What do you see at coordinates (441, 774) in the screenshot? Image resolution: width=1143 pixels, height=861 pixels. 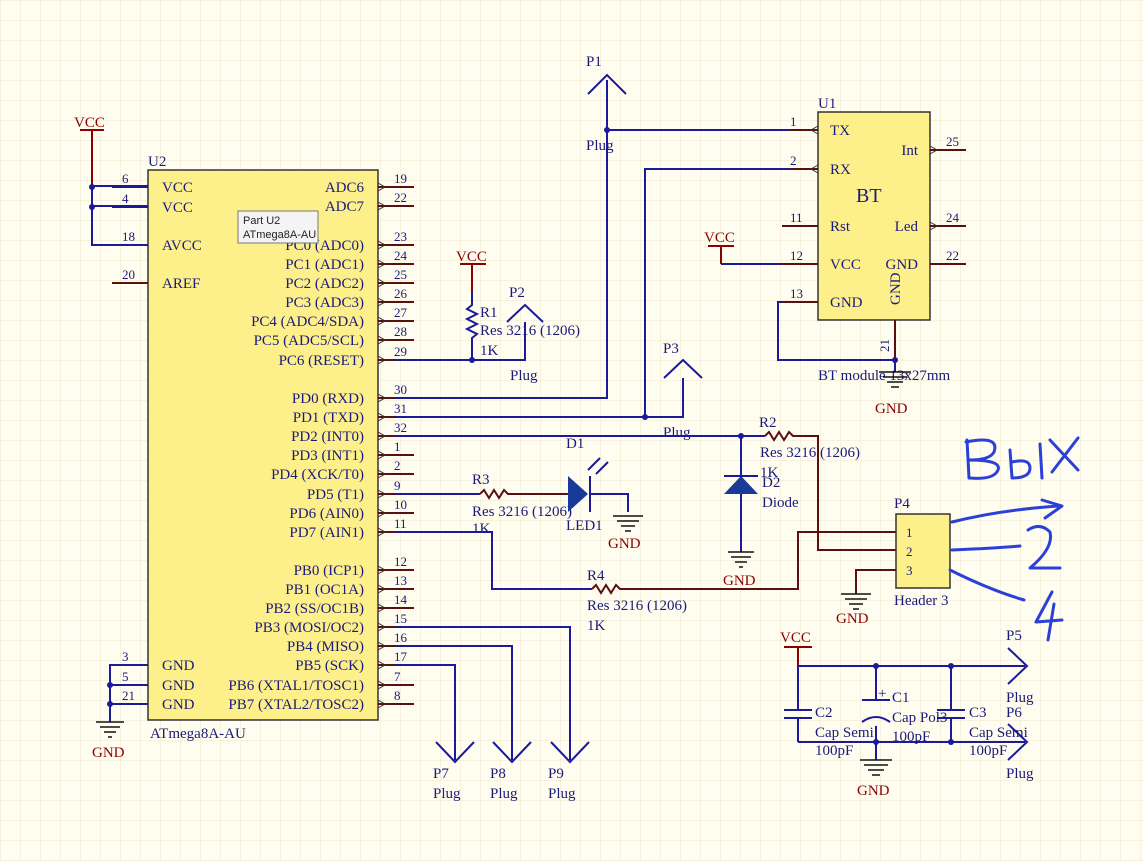 I see `p7-ref: P7` at bounding box center [441, 774].